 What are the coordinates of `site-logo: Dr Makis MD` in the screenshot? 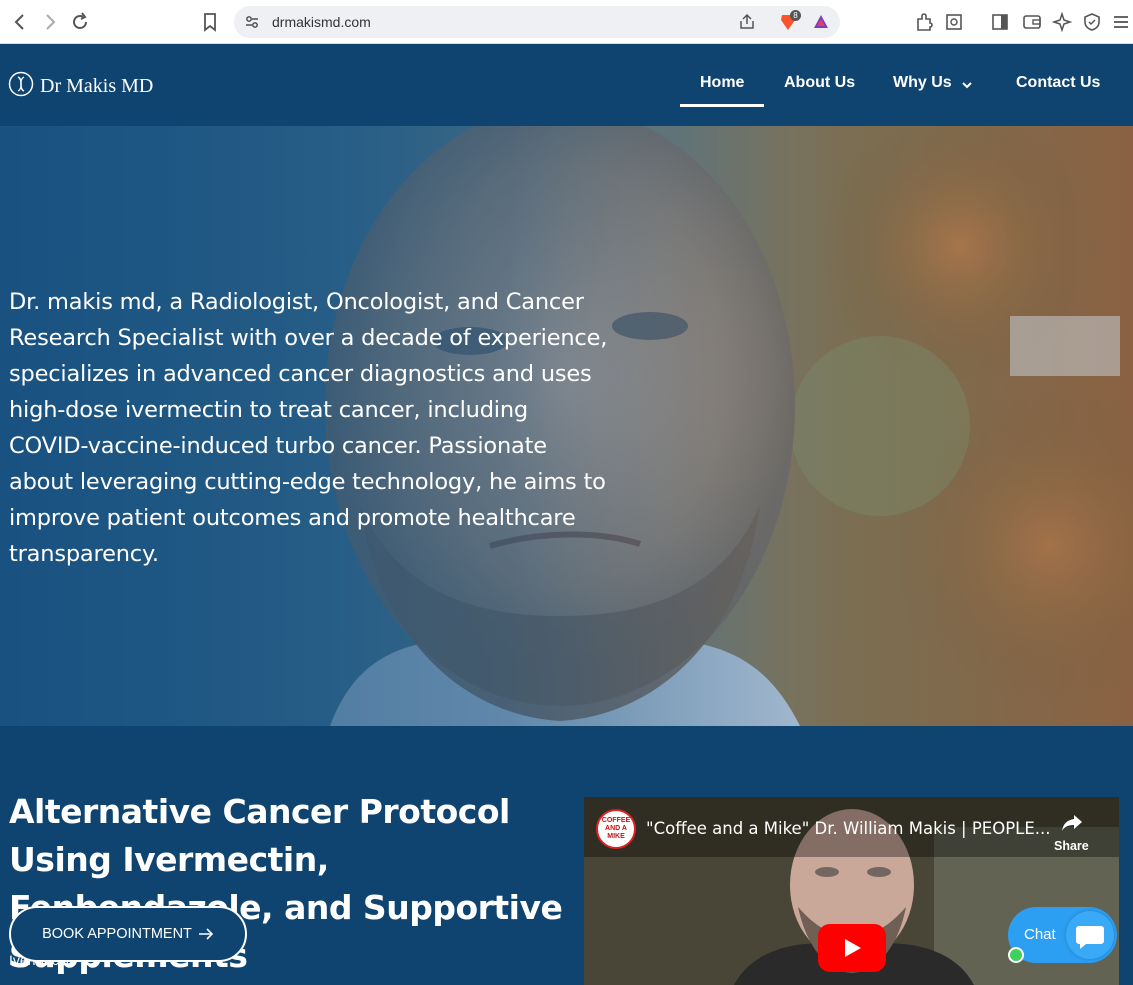 It's located at (80, 86).